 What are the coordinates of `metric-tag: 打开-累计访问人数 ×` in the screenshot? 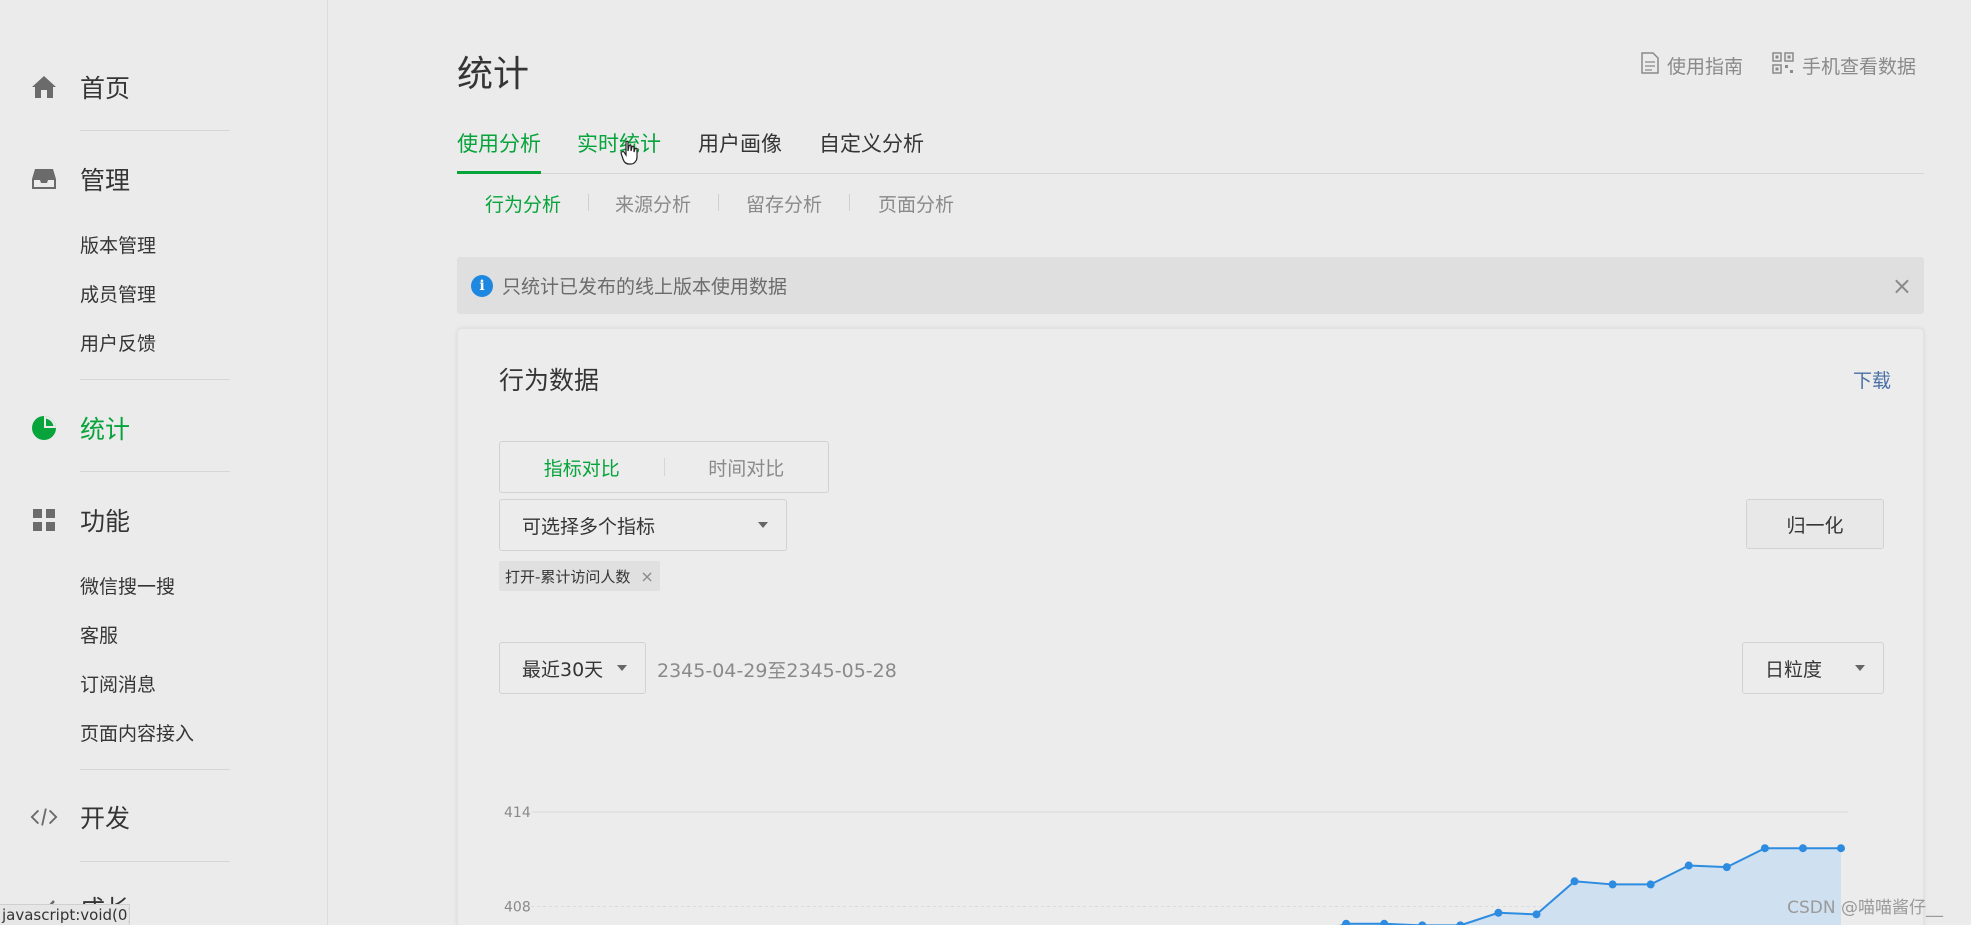 It's located at (579, 576).